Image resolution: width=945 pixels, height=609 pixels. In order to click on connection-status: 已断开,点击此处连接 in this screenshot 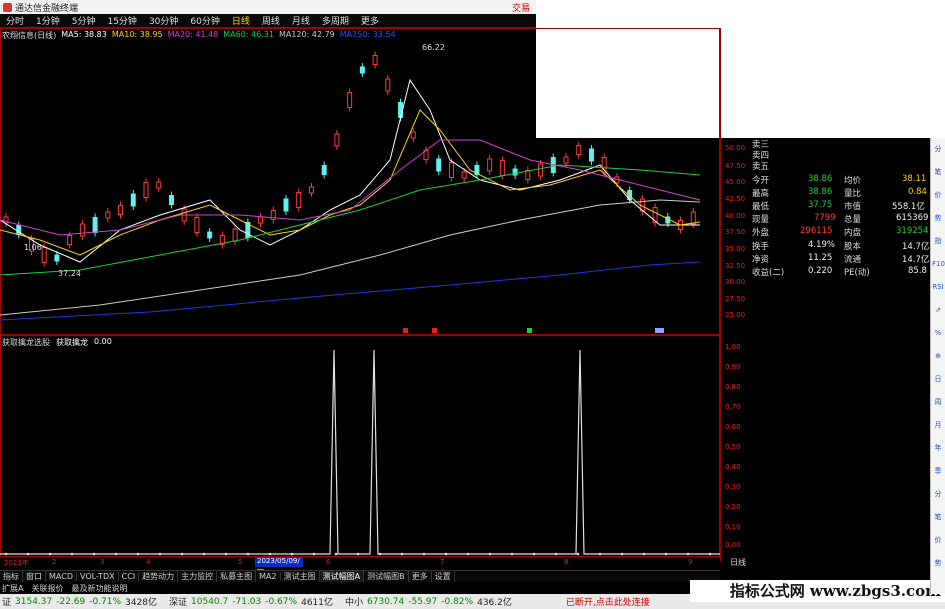, I will do `click(608, 601)`.